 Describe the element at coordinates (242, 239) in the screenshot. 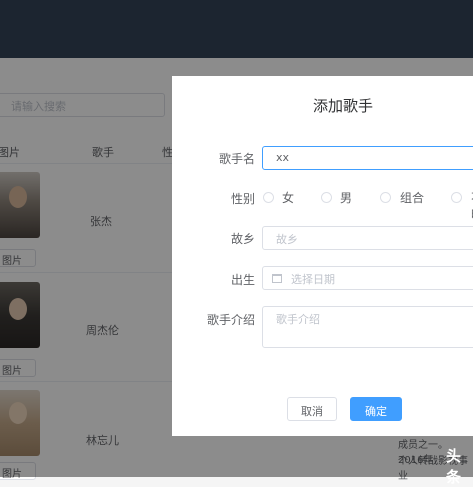

I see `hometown-label: 故乡` at that location.